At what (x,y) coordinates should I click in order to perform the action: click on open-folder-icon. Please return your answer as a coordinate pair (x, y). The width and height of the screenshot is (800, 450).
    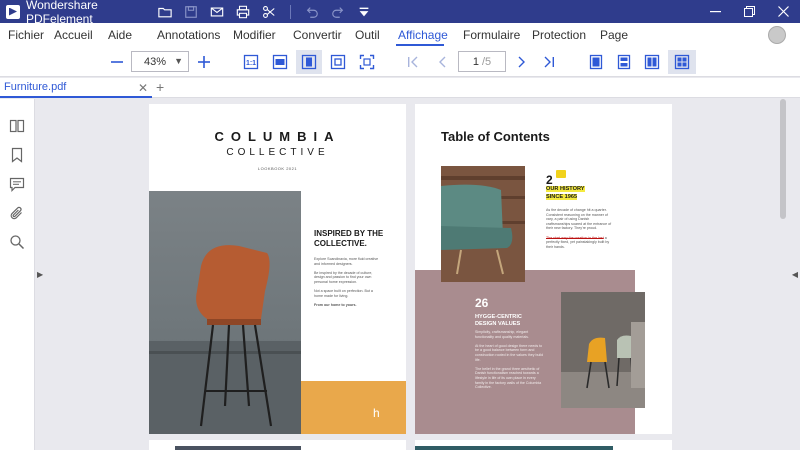
    Looking at the image, I should click on (165, 12).